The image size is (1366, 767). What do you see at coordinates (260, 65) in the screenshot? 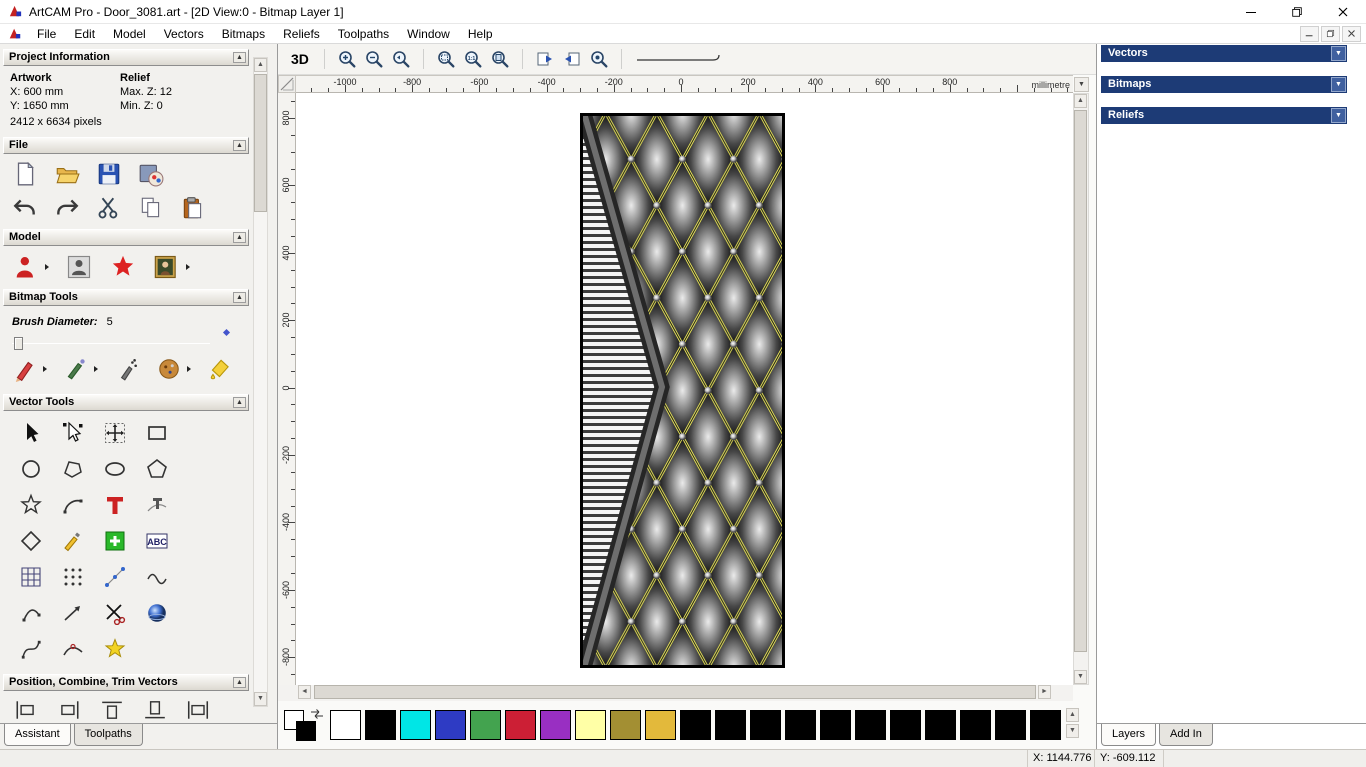
I see `scroll-up-button: ▲` at bounding box center [260, 65].